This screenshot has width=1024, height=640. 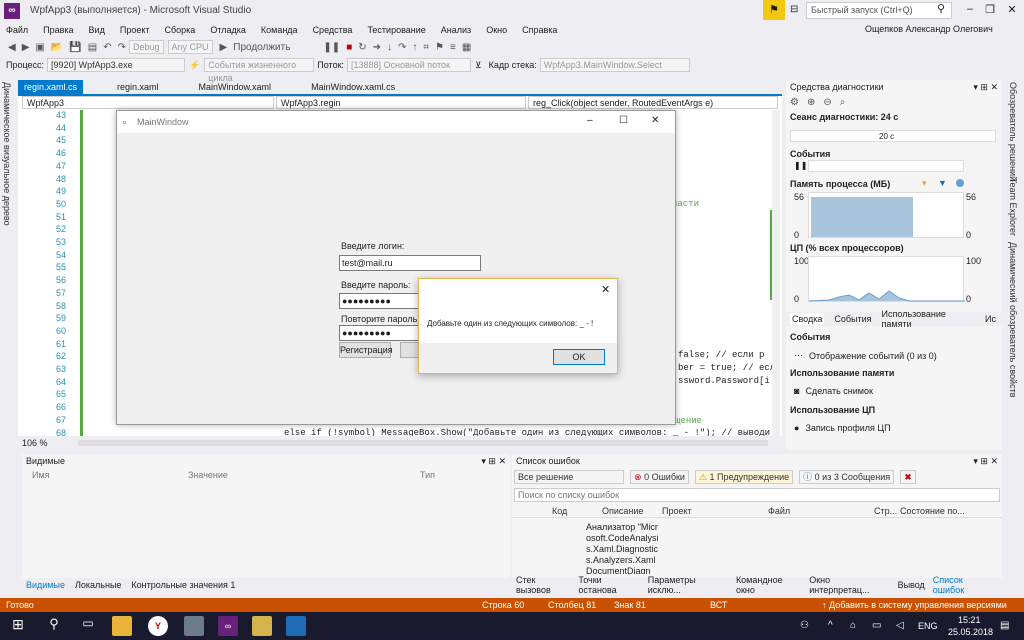 I want to click on events-item: ⋯ Отображение событий (0 из 0), so click(x=865, y=355).